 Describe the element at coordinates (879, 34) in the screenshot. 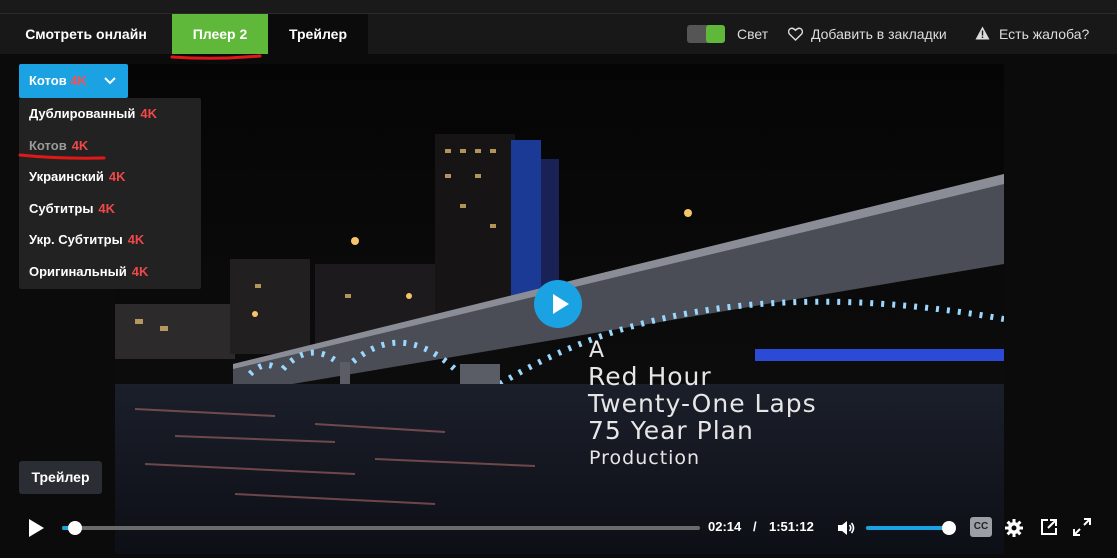

I see `bookmark-link: Добавить в закладки` at that location.